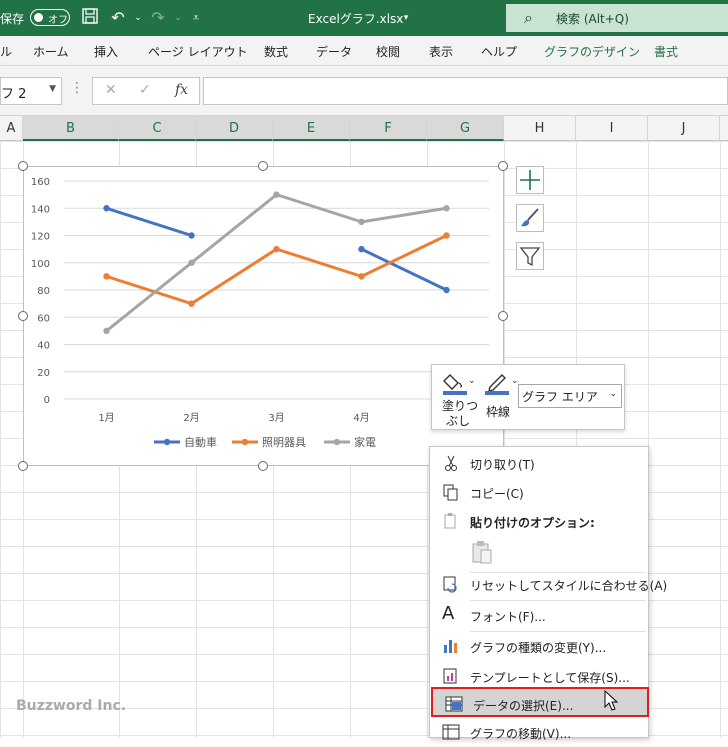 This screenshot has width=728, height=747. I want to click on column-header-a: A, so click(11, 128).